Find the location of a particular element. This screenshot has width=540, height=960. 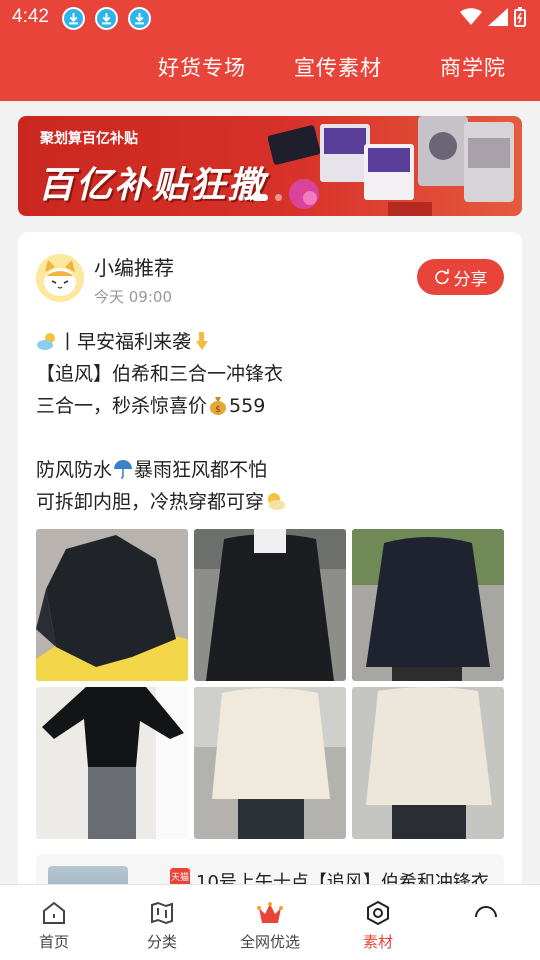

banner-pagination is located at coordinates (260, 197).